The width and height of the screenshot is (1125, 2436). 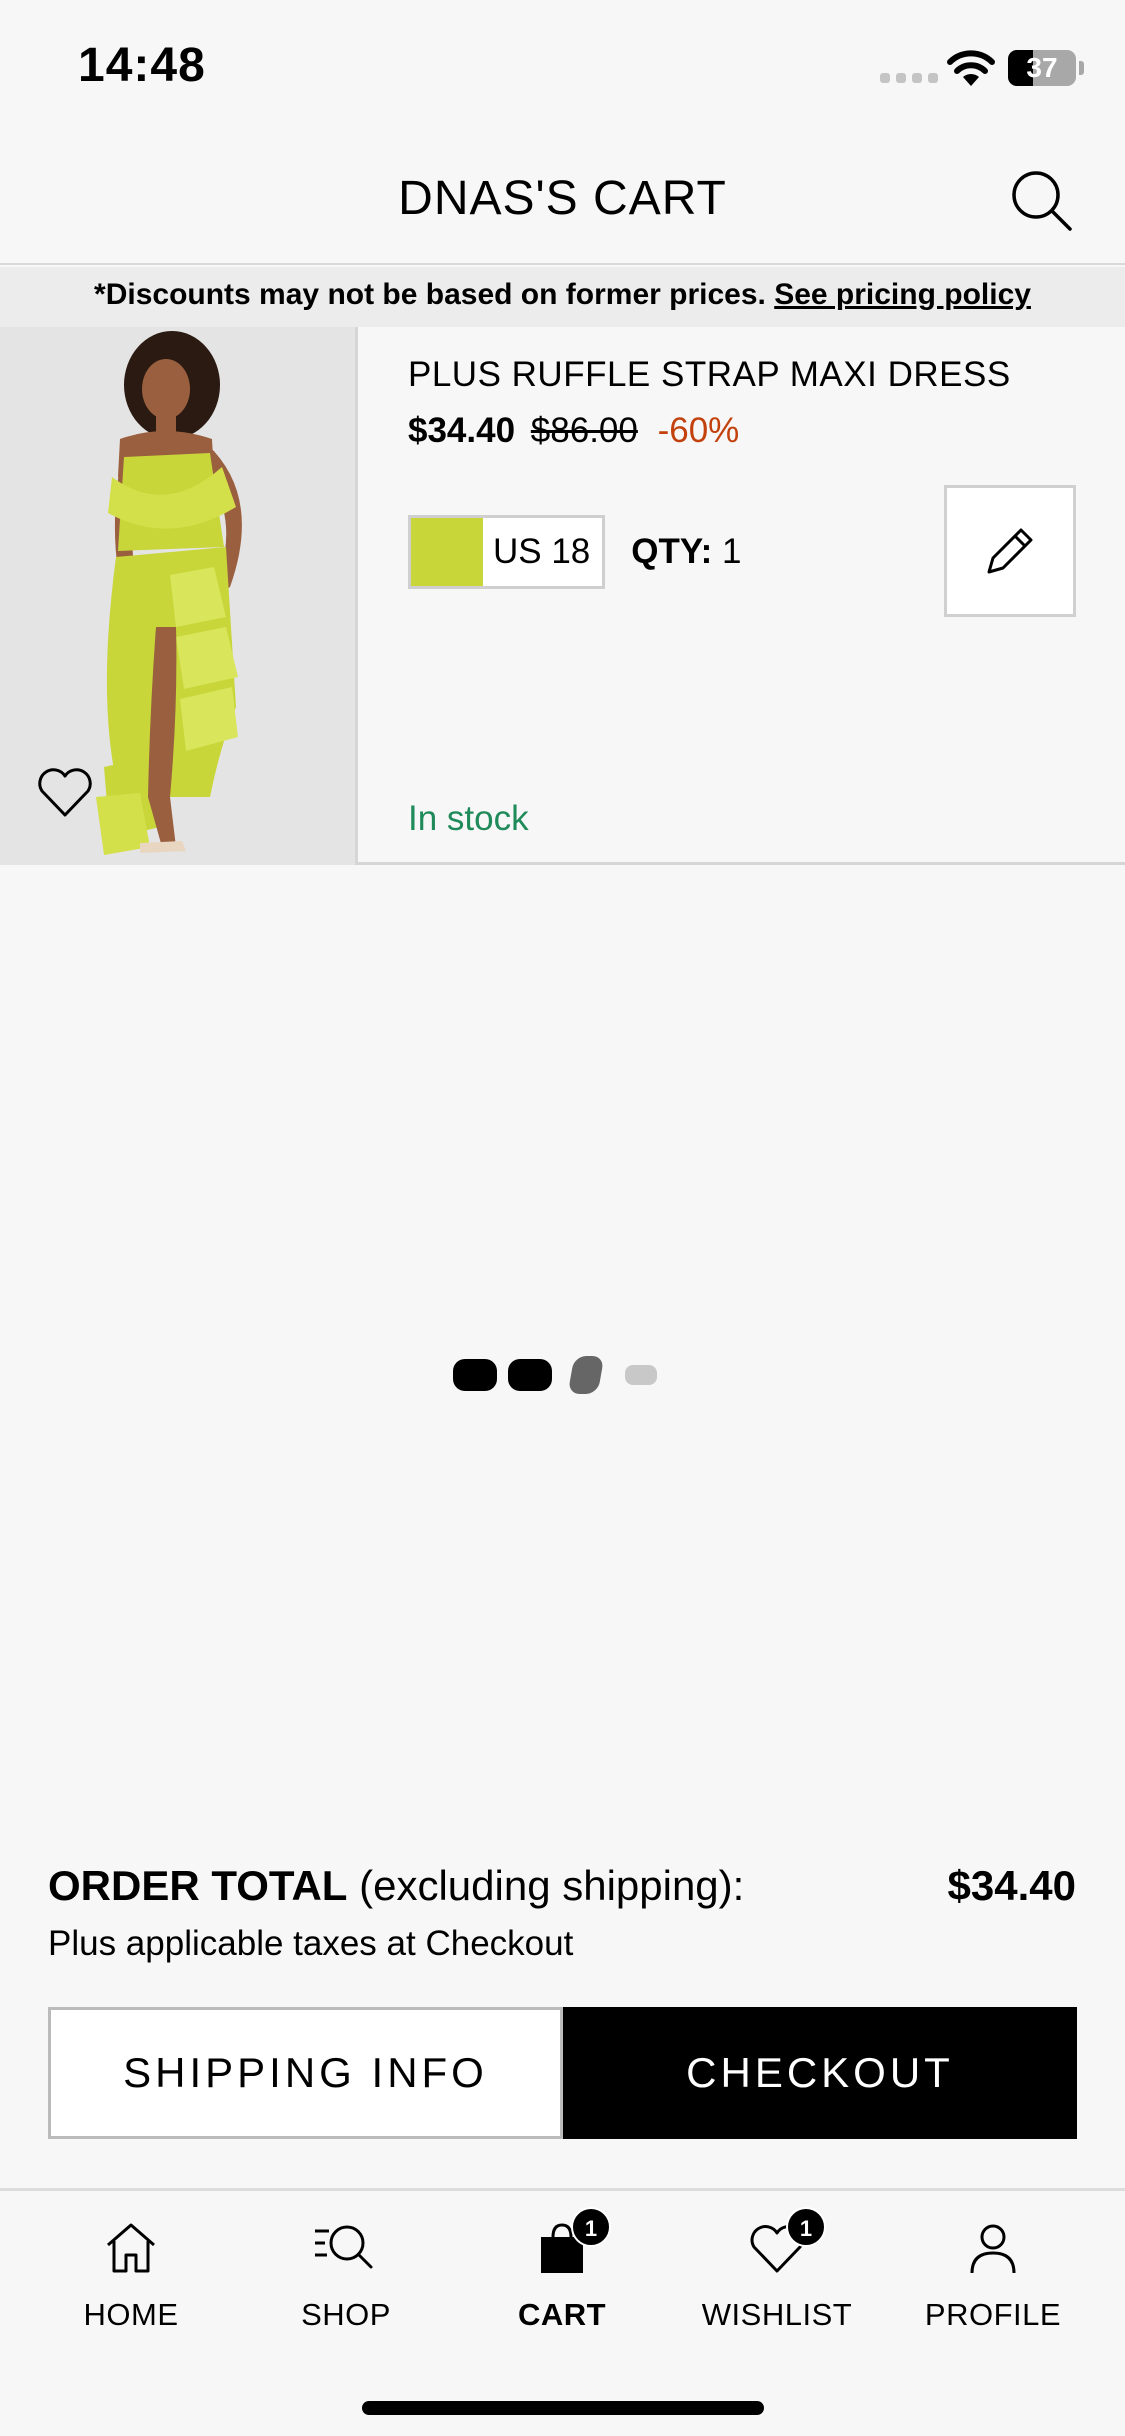 What do you see at coordinates (131, 2248) in the screenshot?
I see `home-icon` at bounding box center [131, 2248].